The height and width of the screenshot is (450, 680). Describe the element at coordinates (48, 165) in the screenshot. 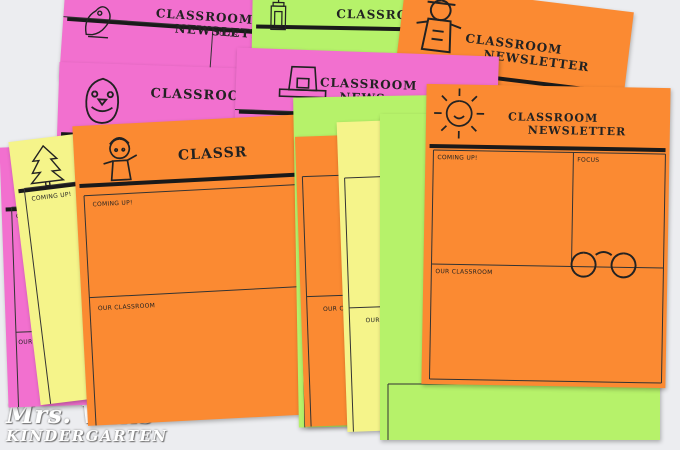

I see `tree-icon` at that location.